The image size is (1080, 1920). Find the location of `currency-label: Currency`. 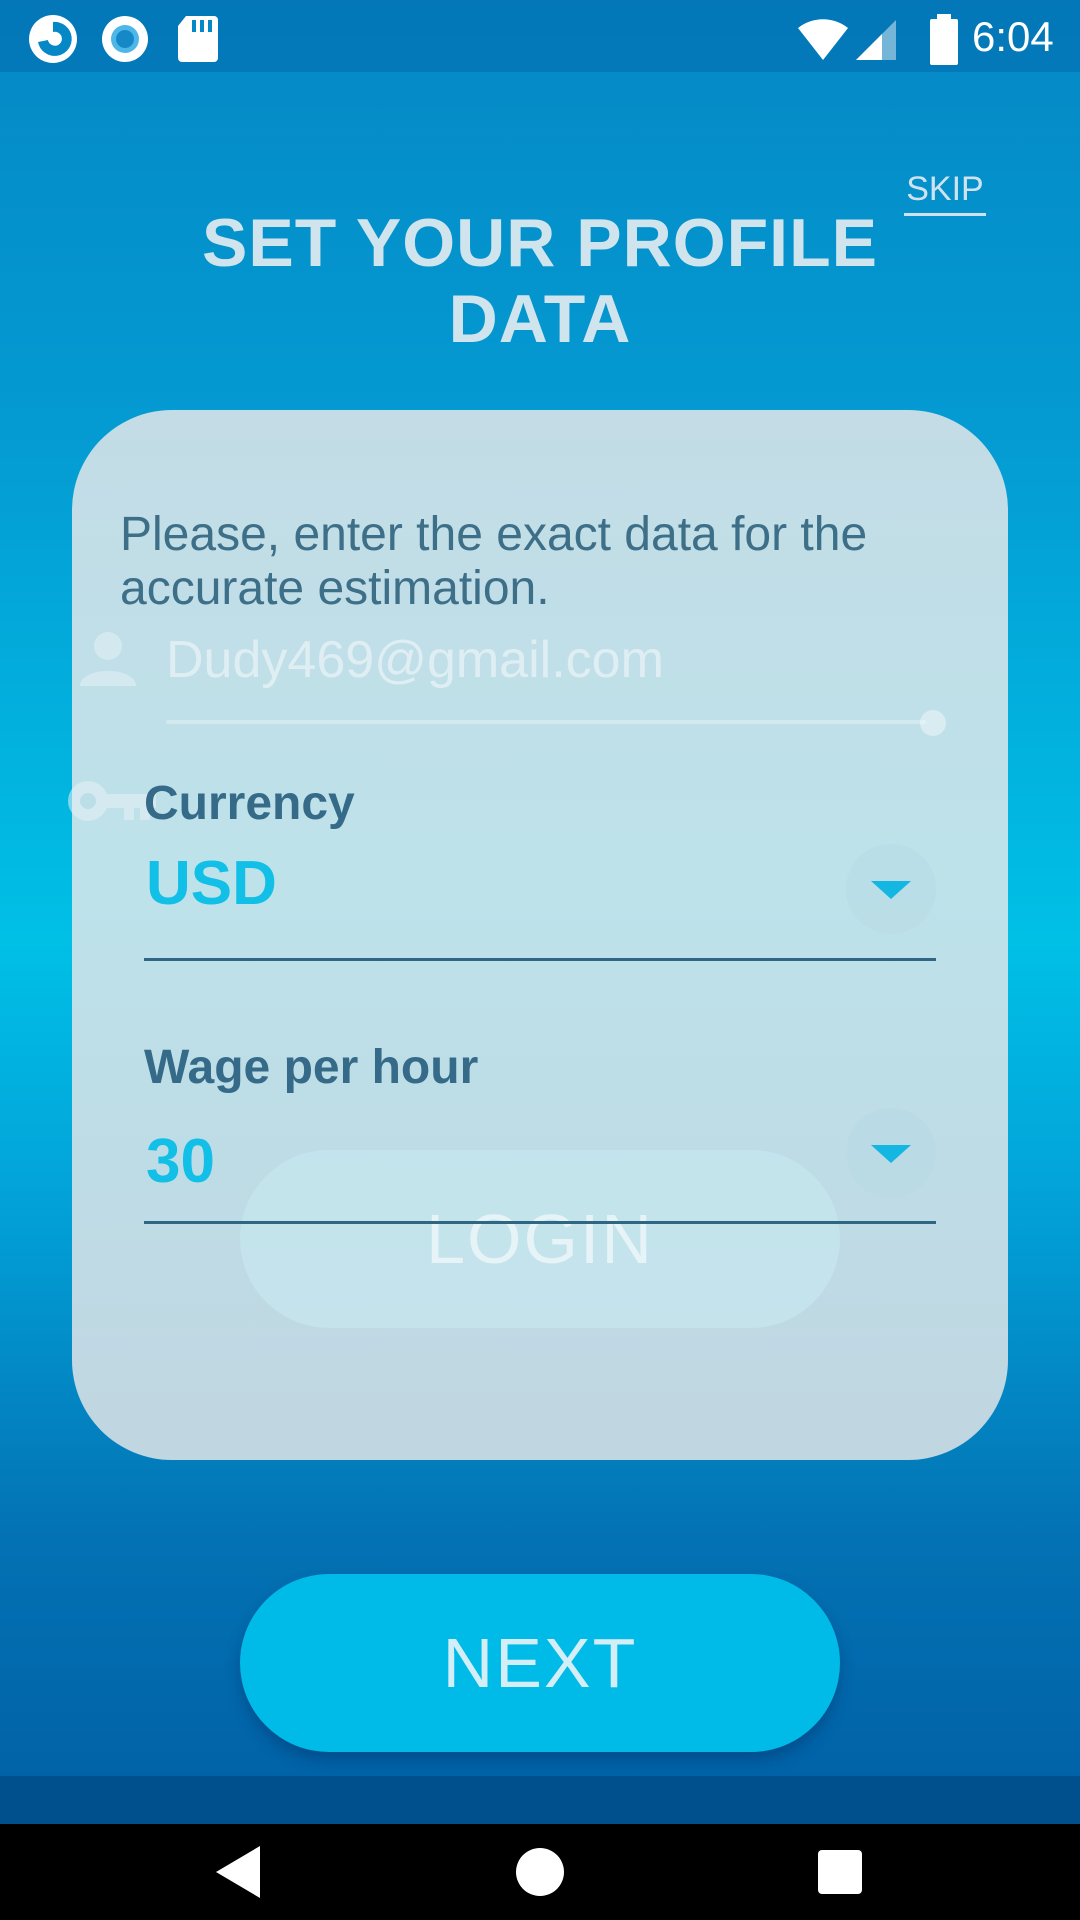

currency-label: Currency is located at coordinates (249, 803).